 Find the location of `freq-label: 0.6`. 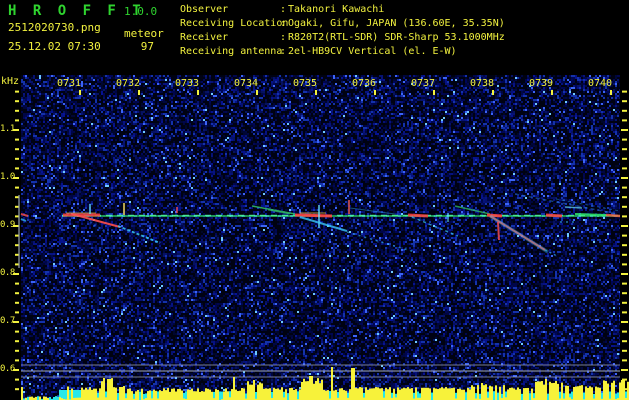

freq-label: 0.6 is located at coordinates (7, 369).